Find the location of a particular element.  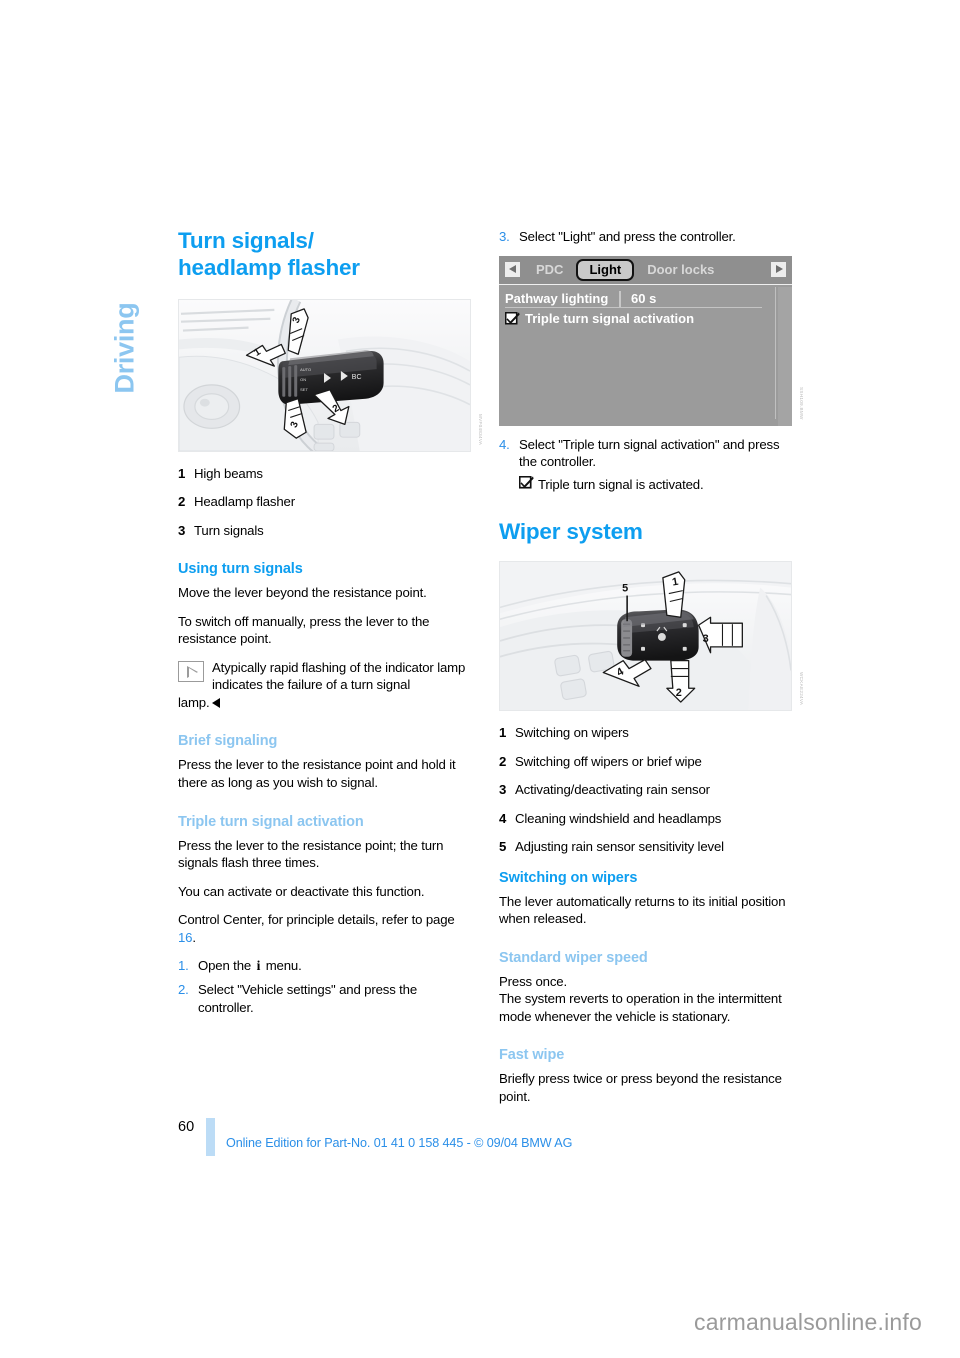

svg-text: 5 is located at coordinates (625, 589).